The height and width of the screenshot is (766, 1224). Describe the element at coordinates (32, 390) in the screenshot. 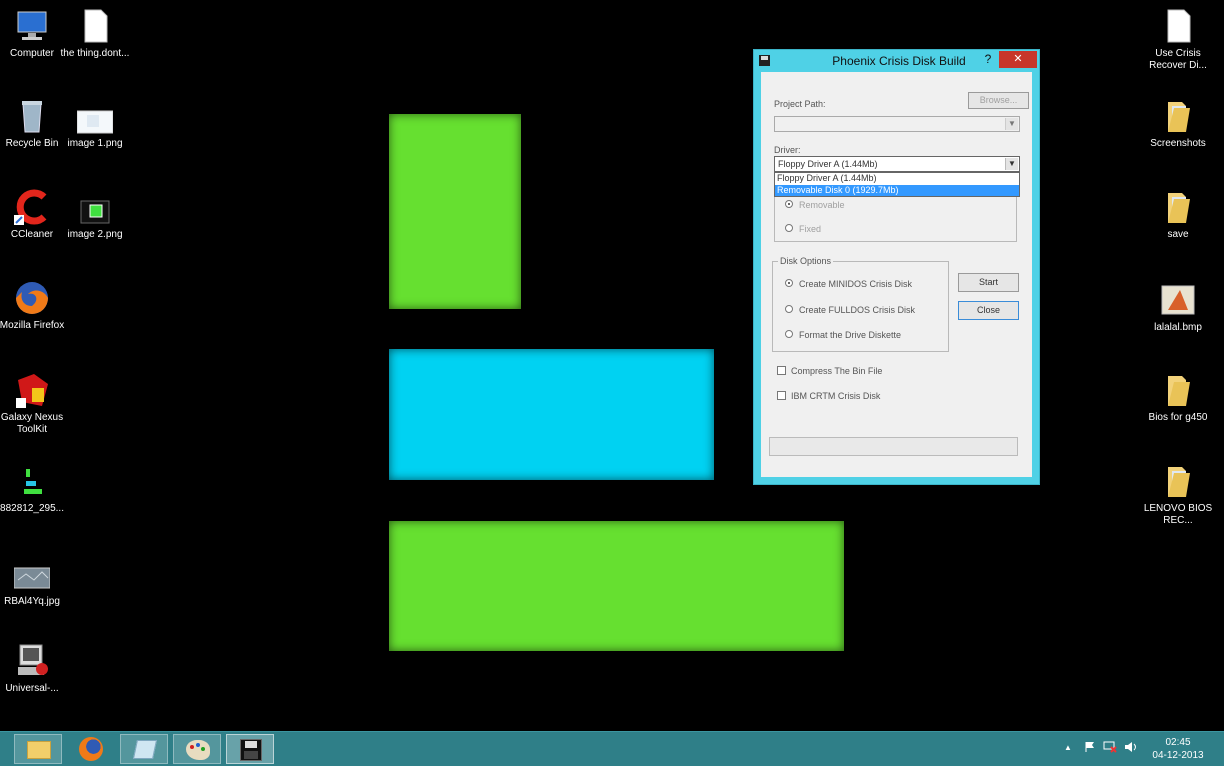

I see `toolkit-icon` at that location.